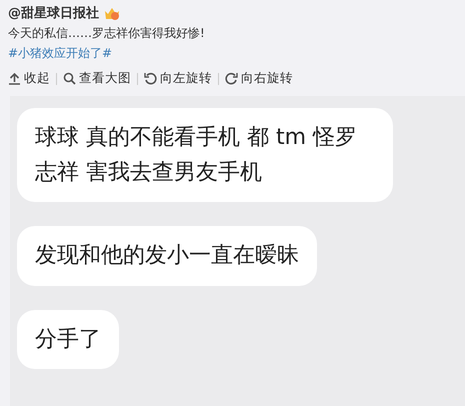 The width and height of the screenshot is (465, 406). What do you see at coordinates (32, 78) in the screenshot?
I see `toolbar-button: 收起` at bounding box center [32, 78].